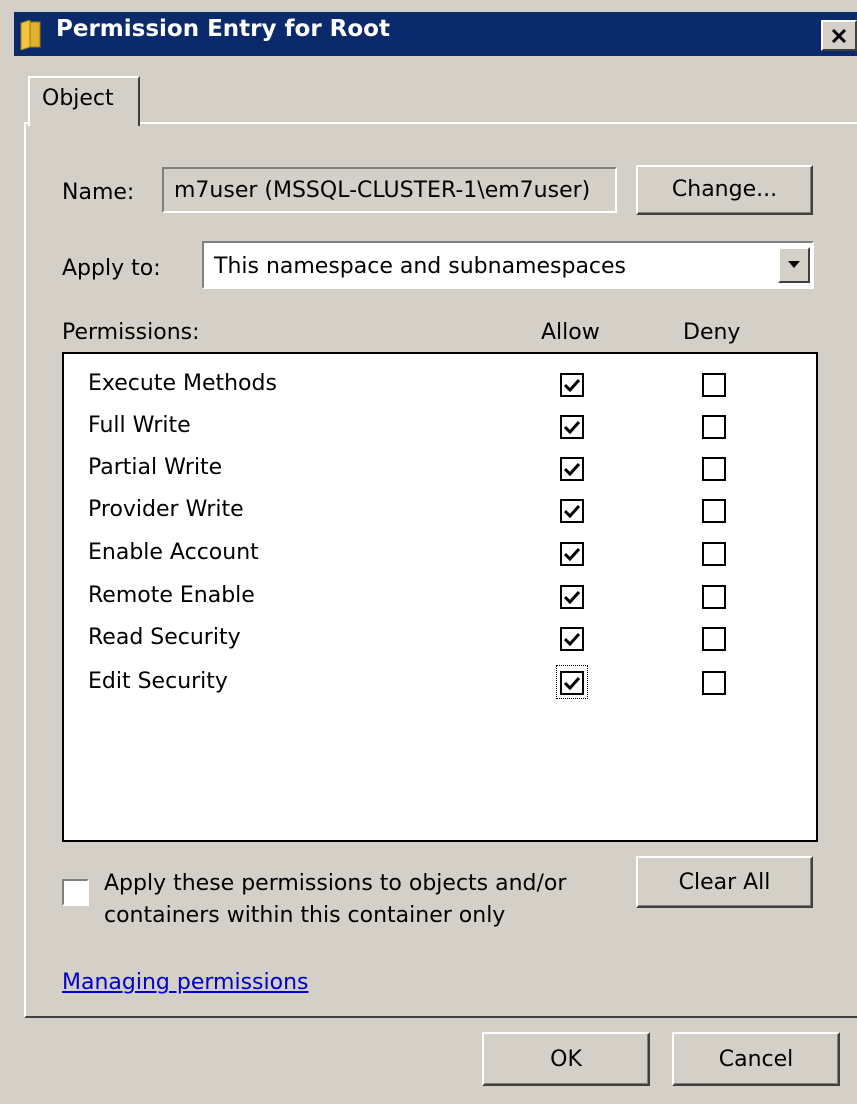 Image resolution: width=857 pixels, height=1104 pixels. Describe the element at coordinates (440, 476) in the screenshot. I see `permission-row: Partial Write` at that location.